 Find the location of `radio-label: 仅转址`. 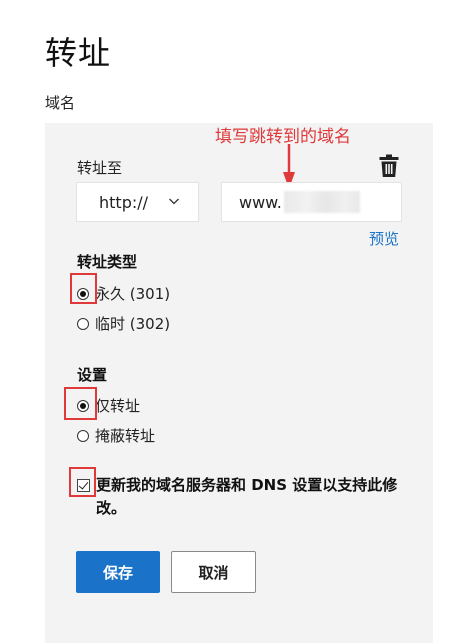

radio-label: 仅转址 is located at coordinates (118, 406).